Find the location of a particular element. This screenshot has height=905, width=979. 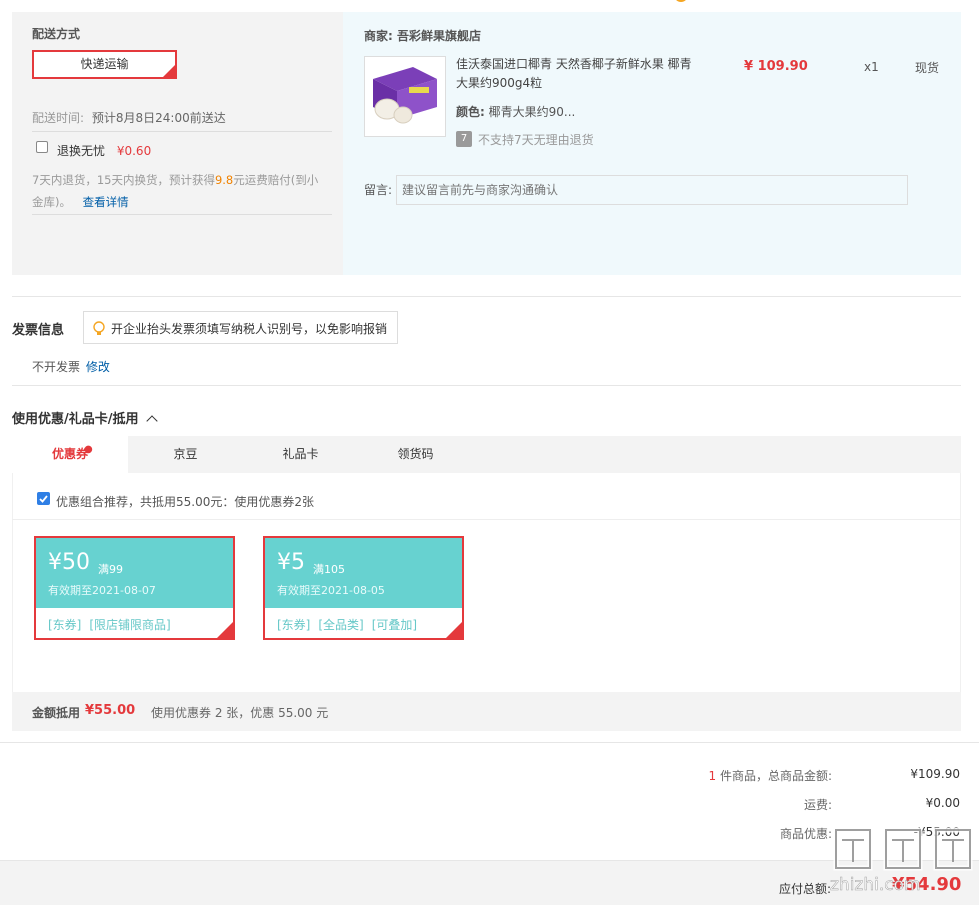

shipping-title: 配送方式 is located at coordinates (56, 34).